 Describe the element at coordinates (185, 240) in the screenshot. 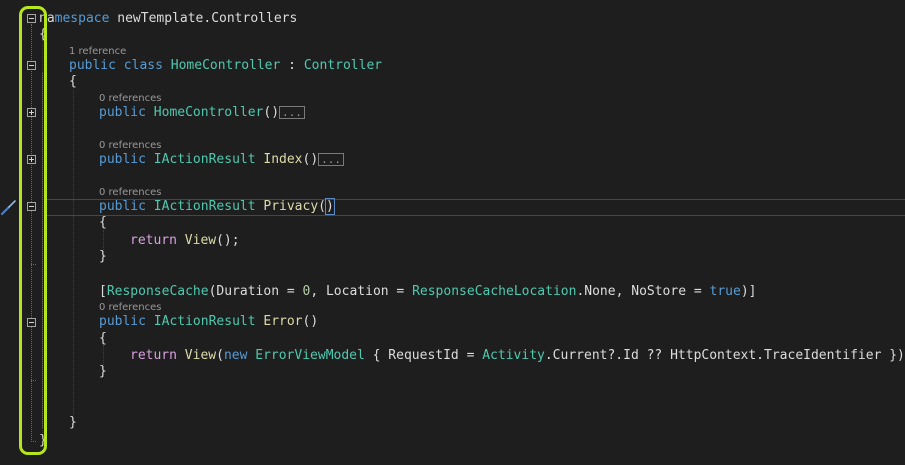

I see `return-line: return View();` at that location.